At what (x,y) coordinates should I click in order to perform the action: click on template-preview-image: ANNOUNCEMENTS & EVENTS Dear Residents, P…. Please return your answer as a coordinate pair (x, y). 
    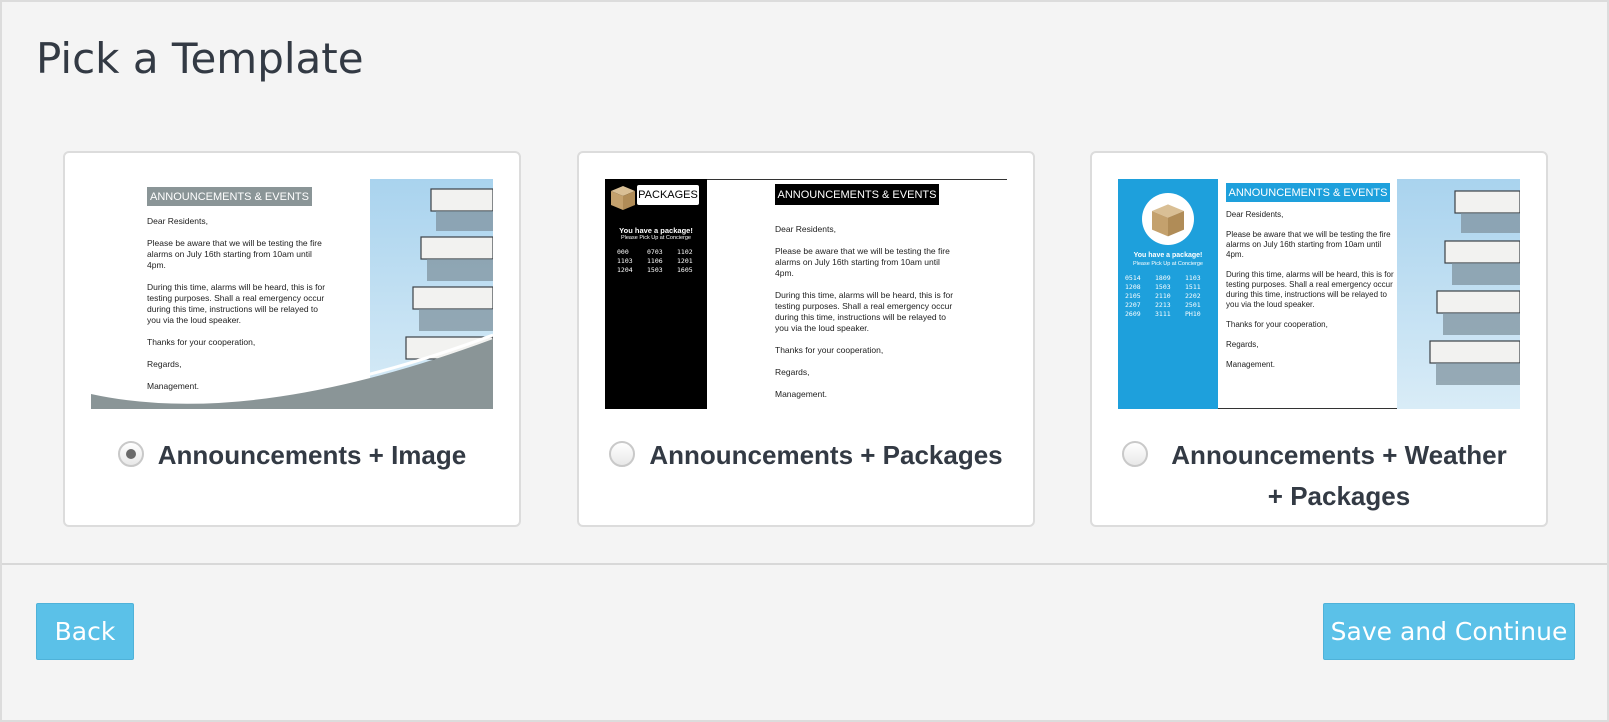
    Looking at the image, I should click on (292, 294).